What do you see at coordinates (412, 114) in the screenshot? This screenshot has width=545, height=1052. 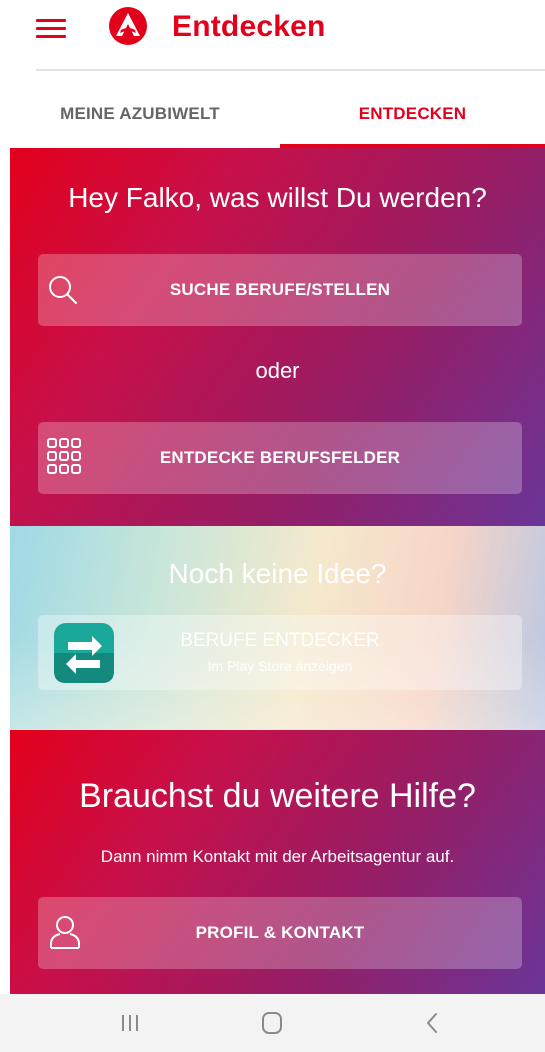 I see `tab-entdecken: ENTDECKEN` at bounding box center [412, 114].